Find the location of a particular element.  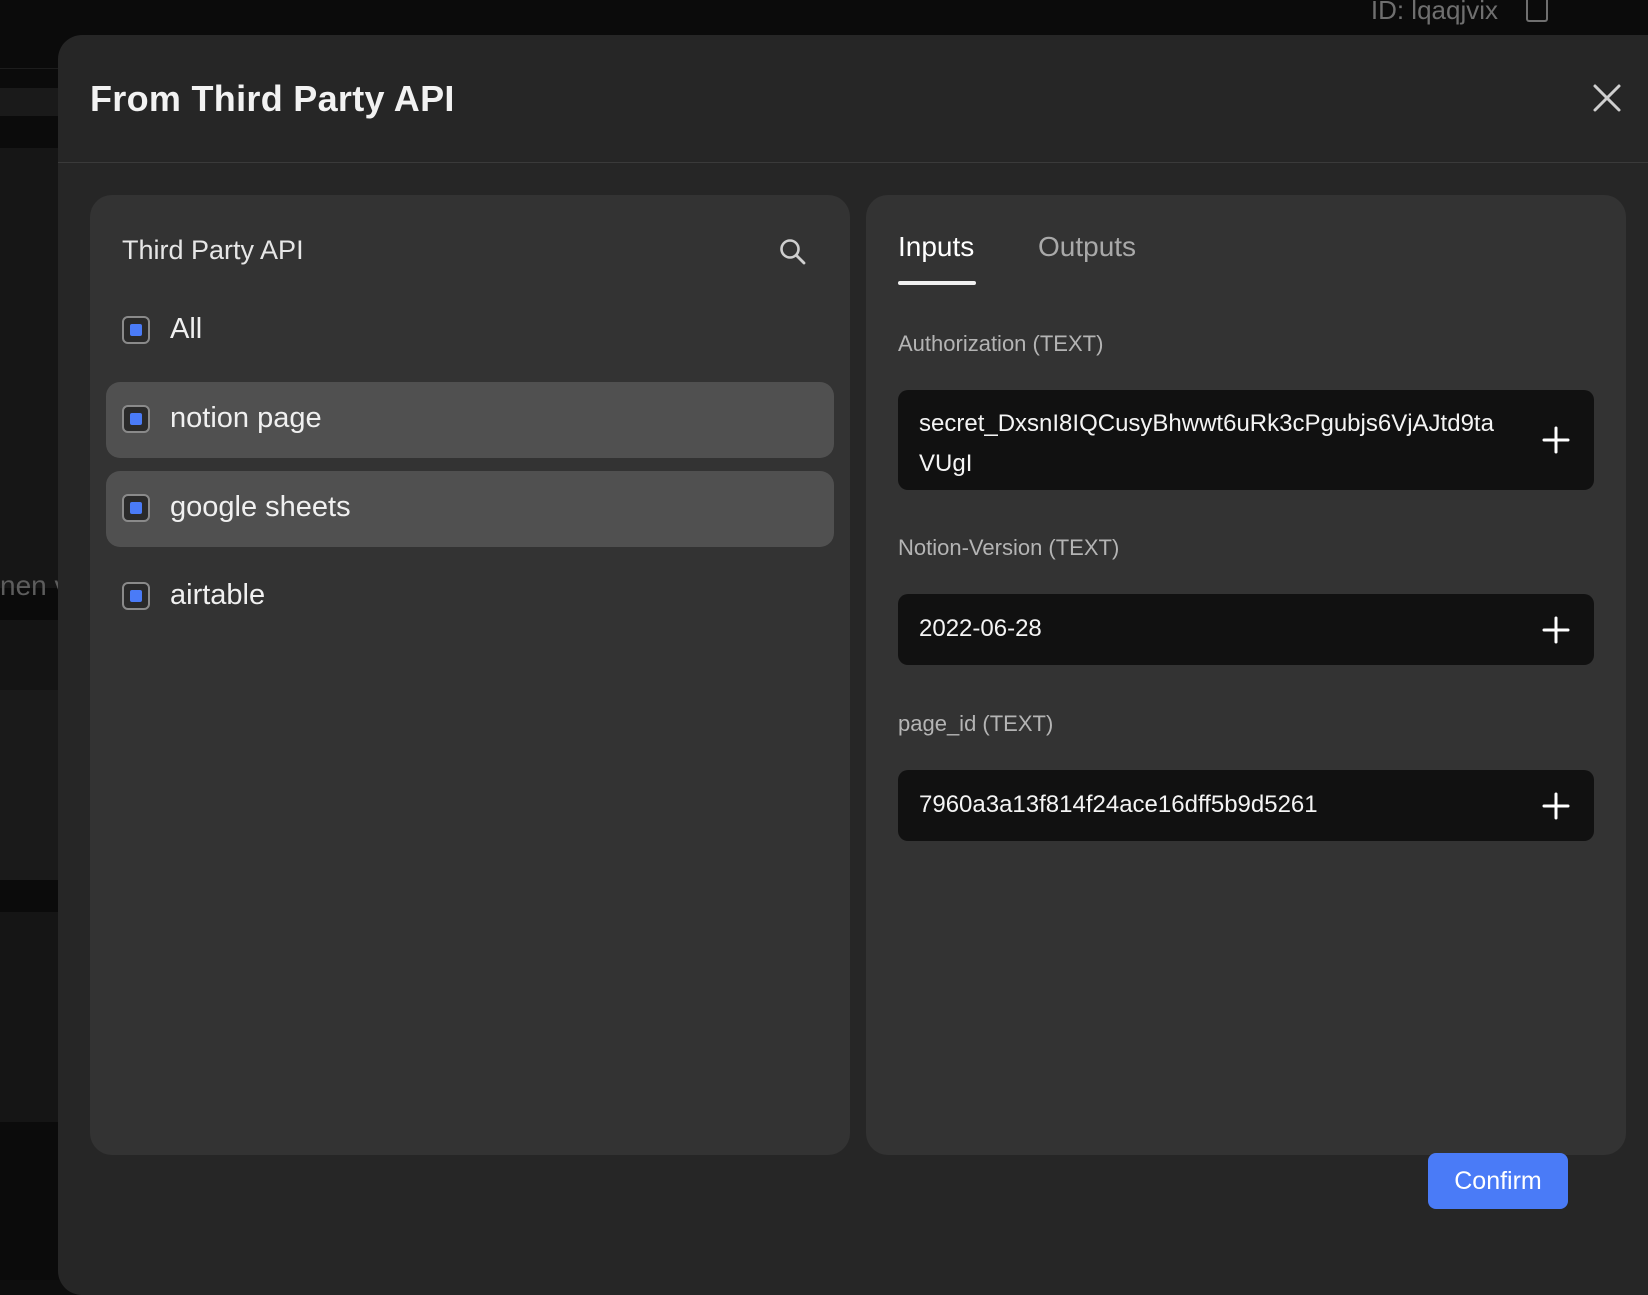

api-item-label: notion page is located at coordinates (246, 418).